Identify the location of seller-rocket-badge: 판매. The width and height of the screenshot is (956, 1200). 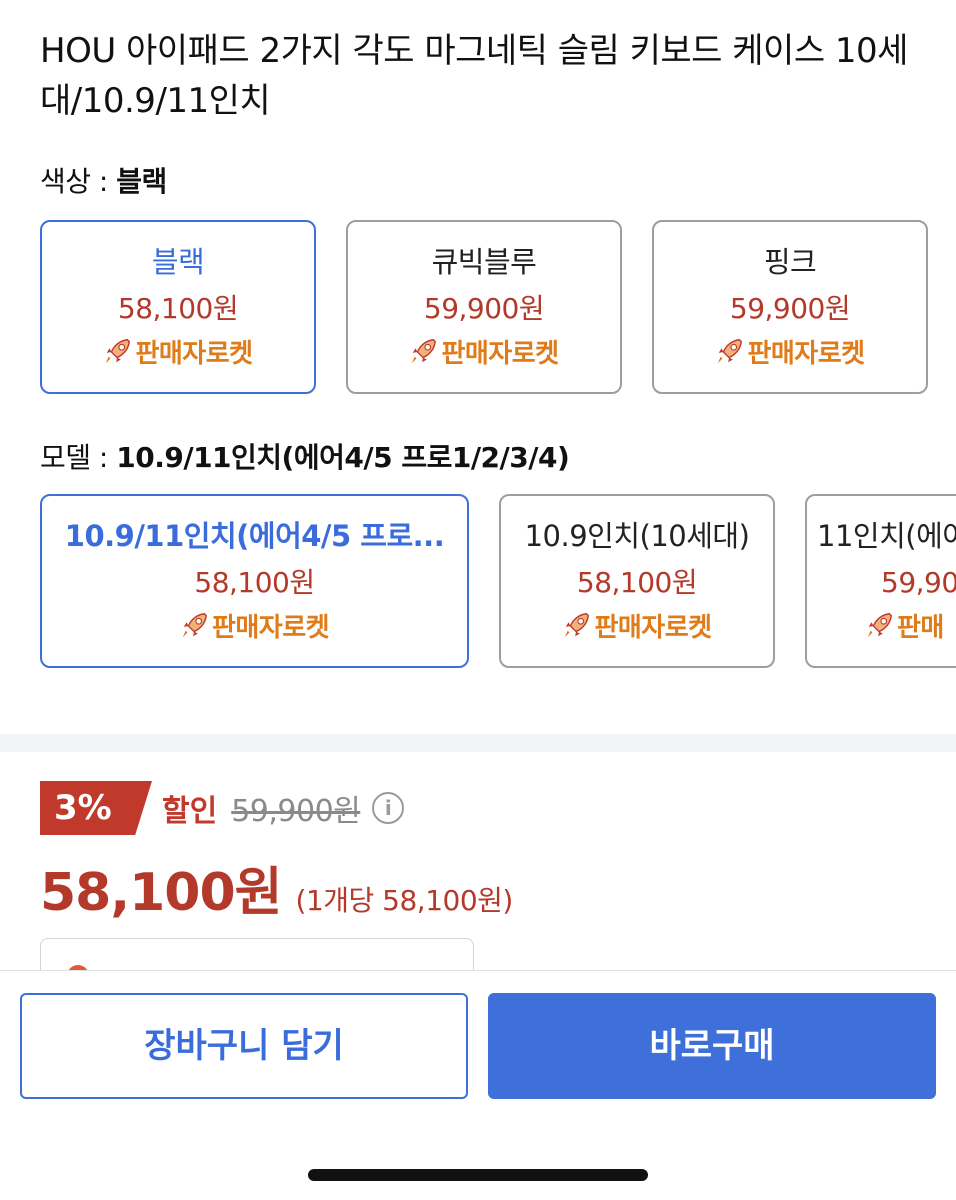
(886, 628).